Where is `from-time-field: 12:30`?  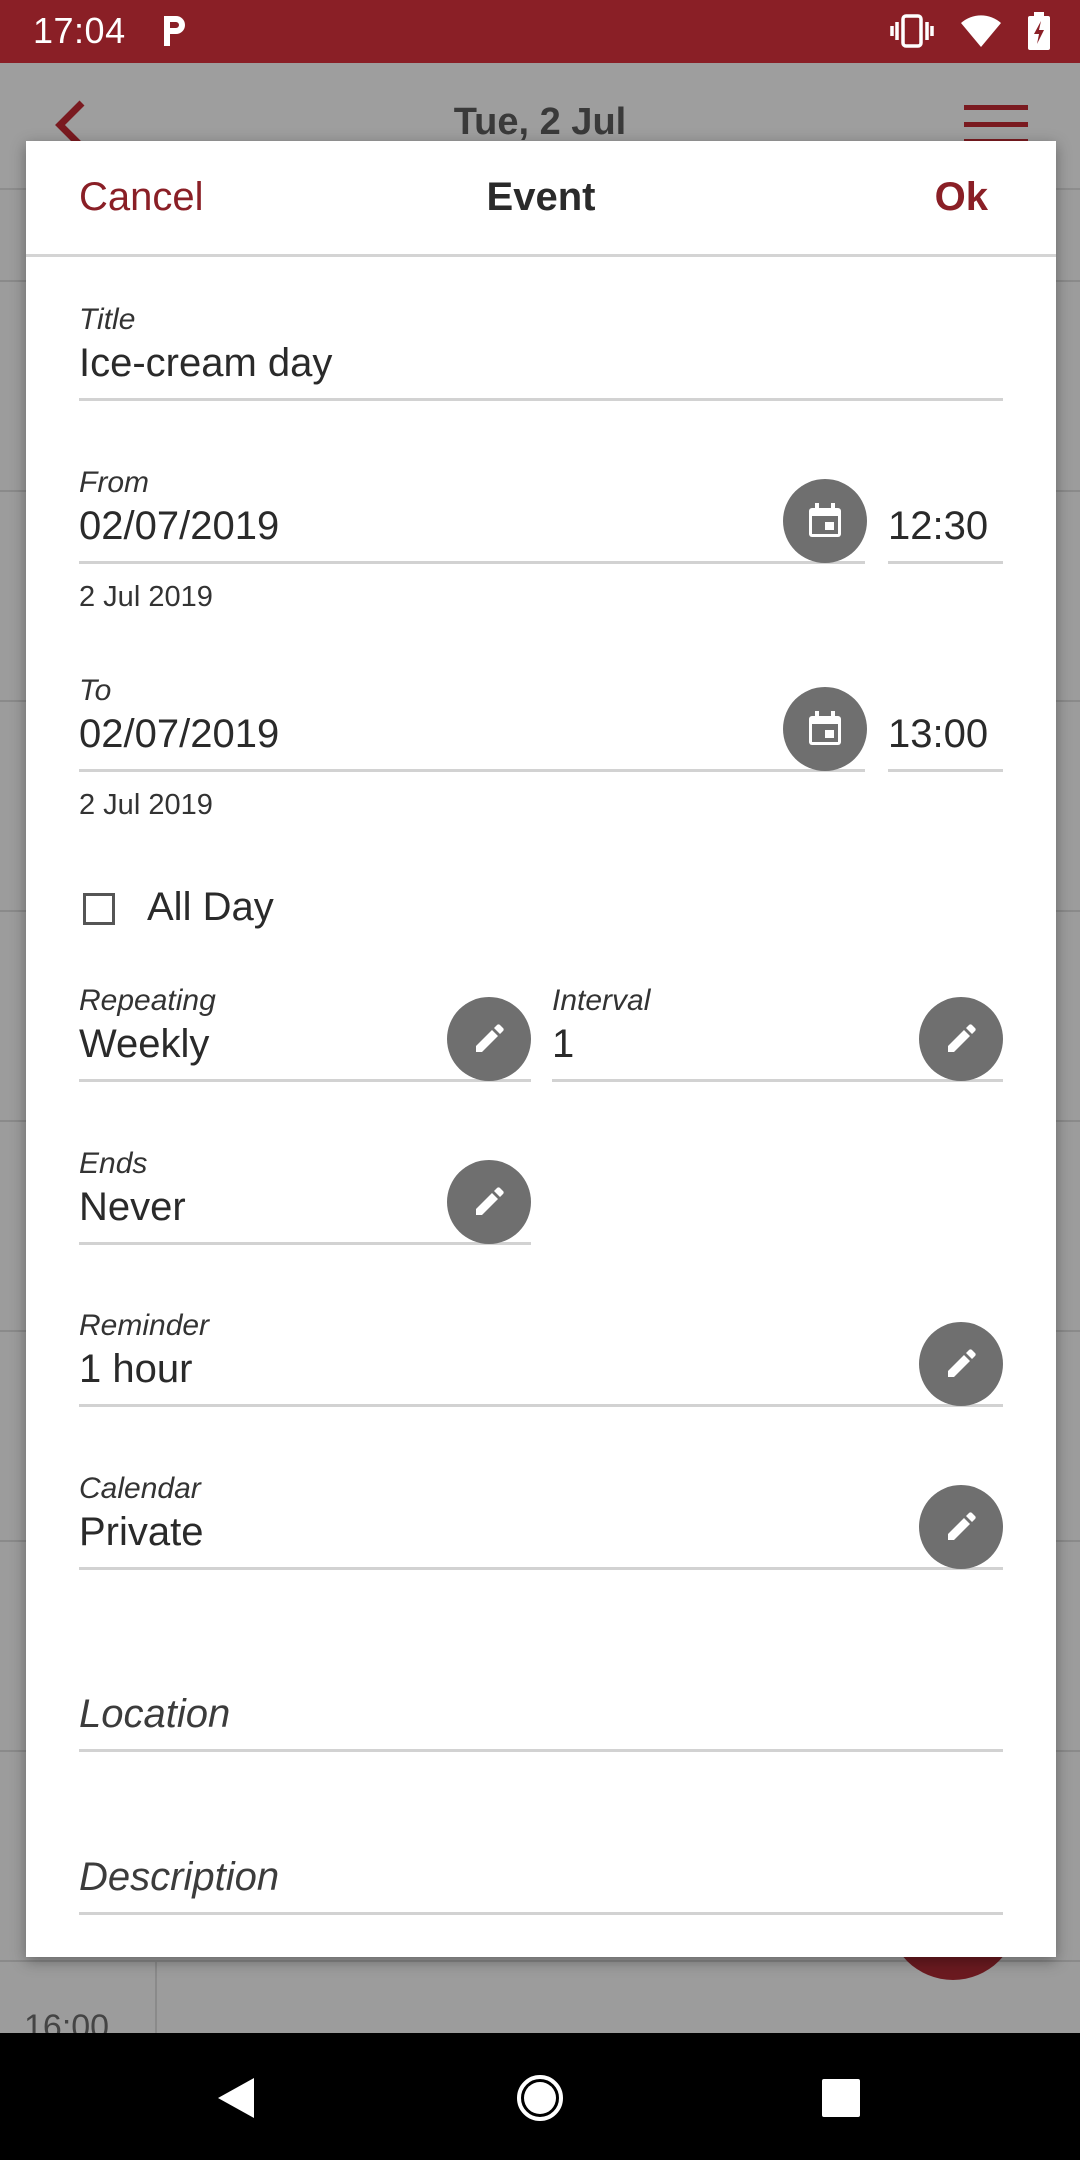
from-time-field: 12:30 is located at coordinates (945, 534).